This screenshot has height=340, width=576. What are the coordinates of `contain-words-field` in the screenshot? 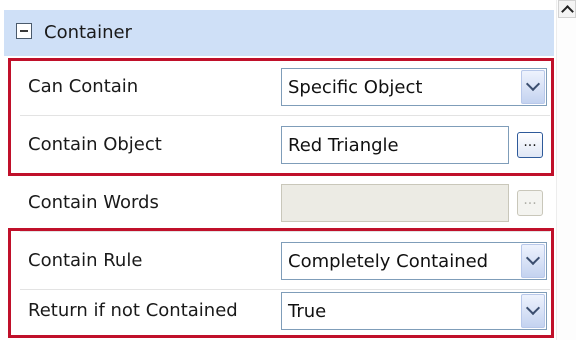 It's located at (395, 203).